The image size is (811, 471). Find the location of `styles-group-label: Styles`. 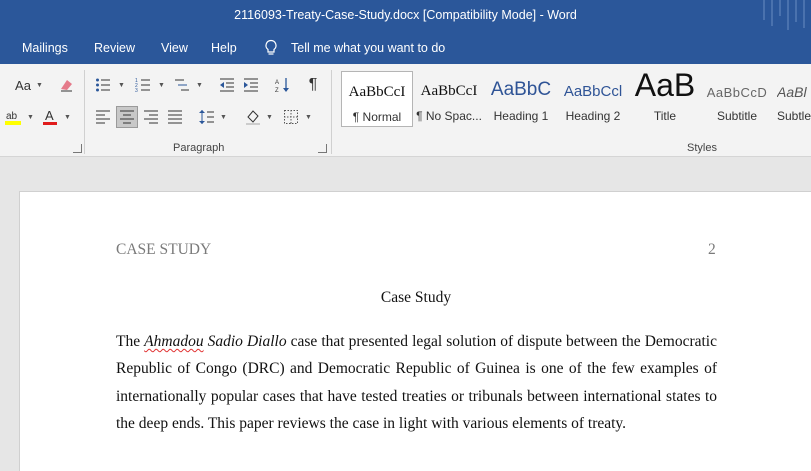

styles-group-label: Styles is located at coordinates (702, 148).